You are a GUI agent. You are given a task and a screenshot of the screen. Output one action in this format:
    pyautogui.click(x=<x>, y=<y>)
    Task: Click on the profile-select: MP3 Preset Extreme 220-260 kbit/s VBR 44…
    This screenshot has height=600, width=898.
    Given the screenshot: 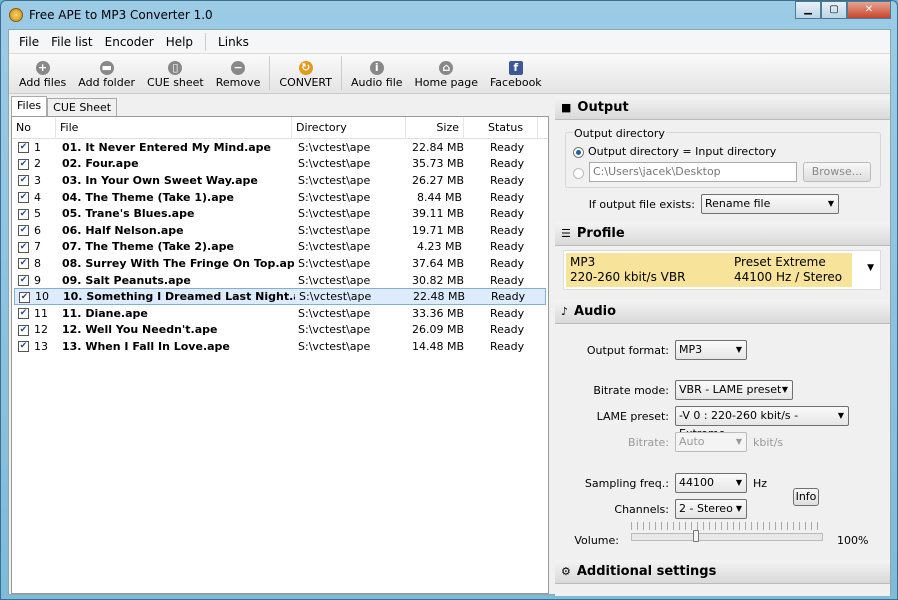 What is the action you would take?
    pyautogui.click(x=722, y=270)
    